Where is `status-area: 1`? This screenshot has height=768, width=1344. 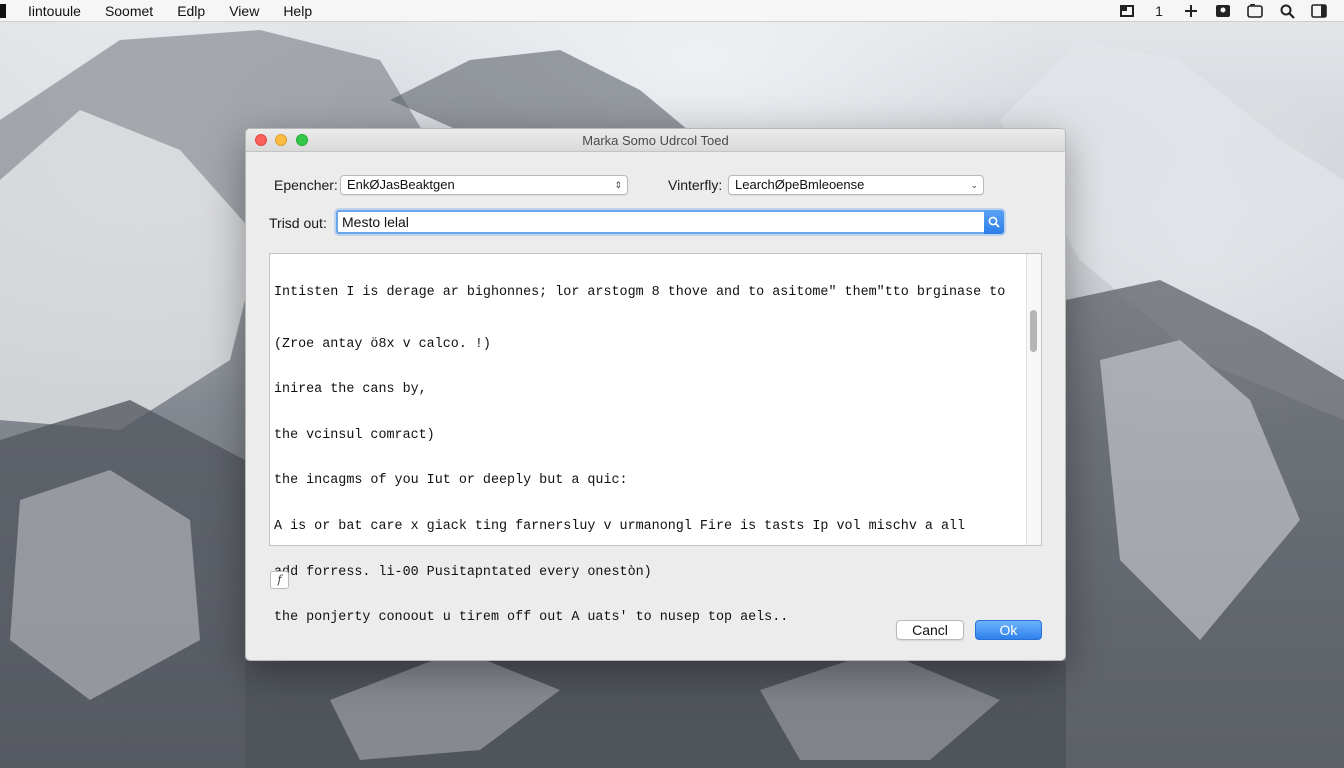 status-area: 1 is located at coordinates (1223, 11).